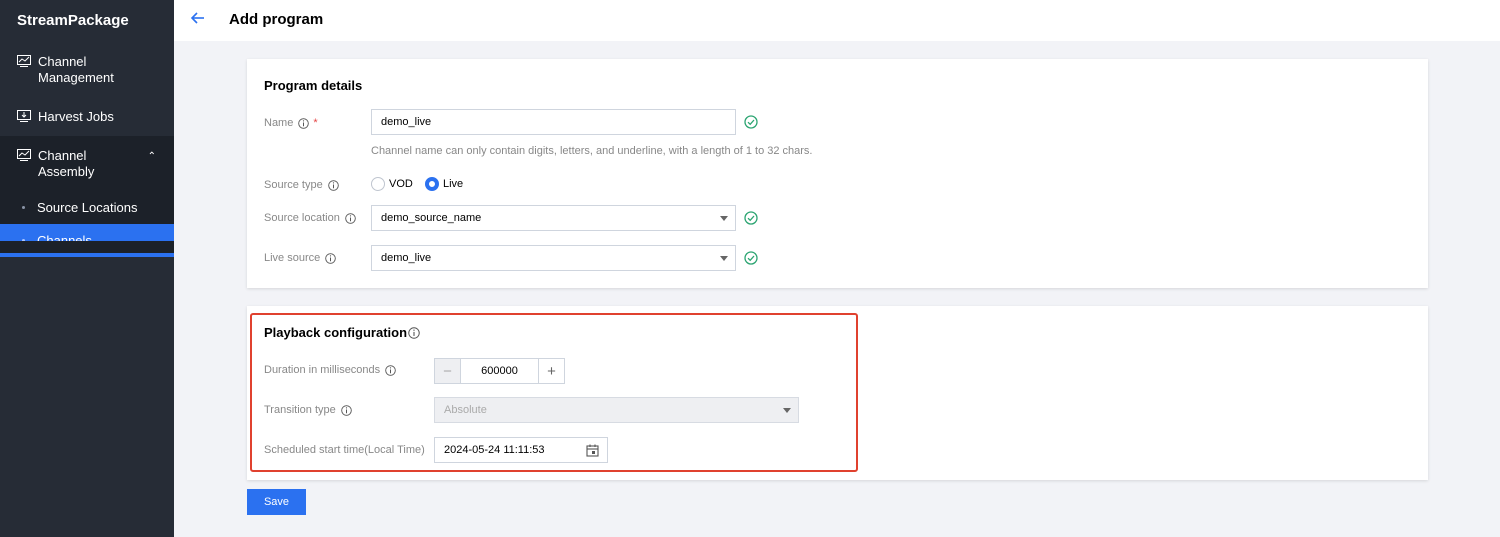 The height and width of the screenshot is (537, 1500). I want to click on live-source-label: Live source, so click(300, 258).